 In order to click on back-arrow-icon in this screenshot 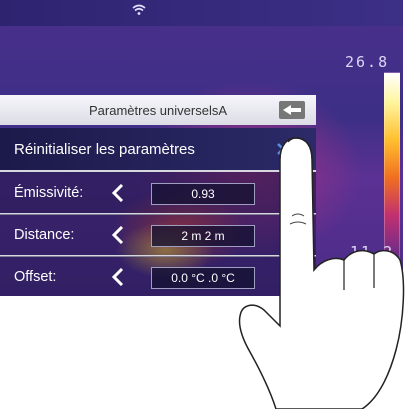, I will do `click(292, 110)`.